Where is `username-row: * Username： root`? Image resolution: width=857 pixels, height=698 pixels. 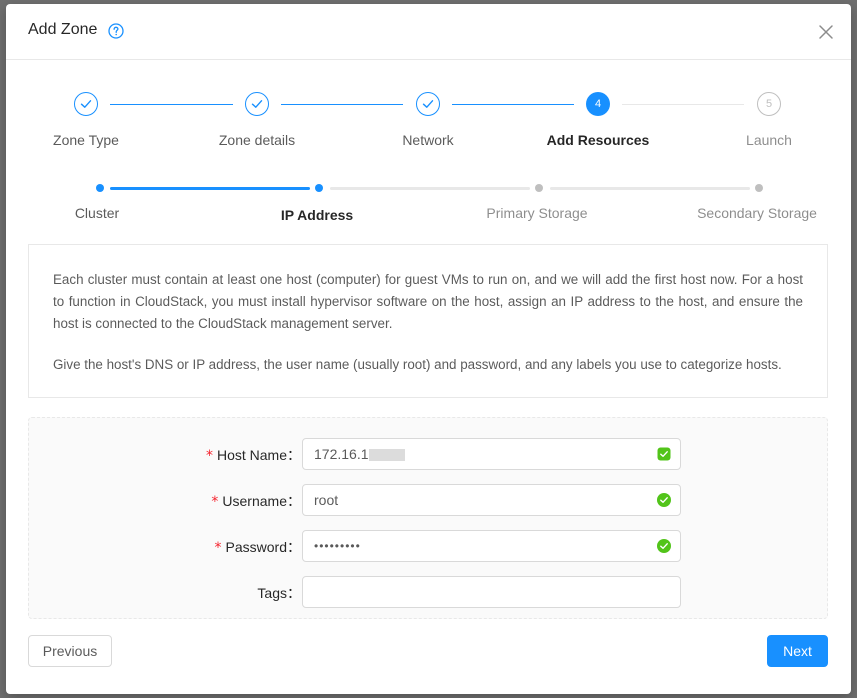 username-row: * Username： root is located at coordinates (429, 500).